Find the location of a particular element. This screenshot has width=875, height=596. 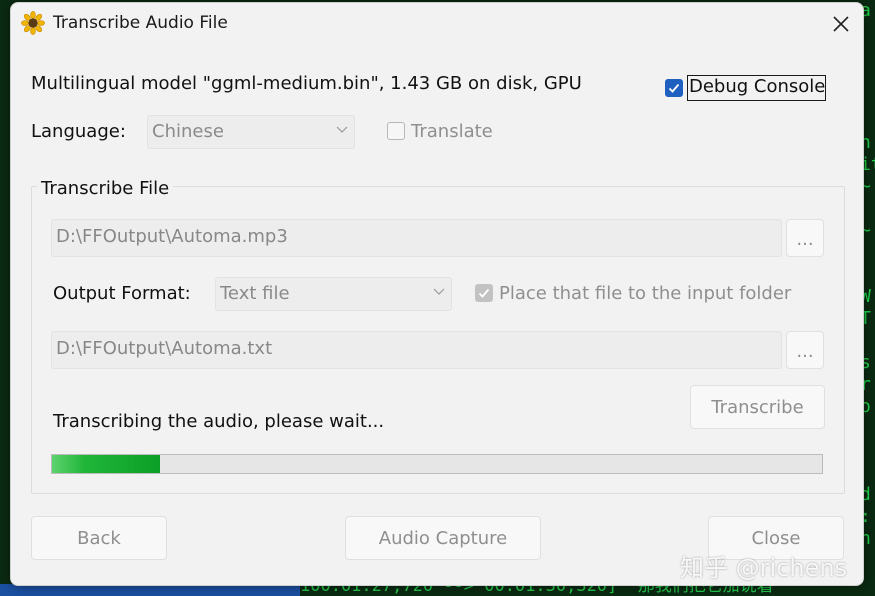

place-in-input-folder-checkbox is located at coordinates (484, 293).